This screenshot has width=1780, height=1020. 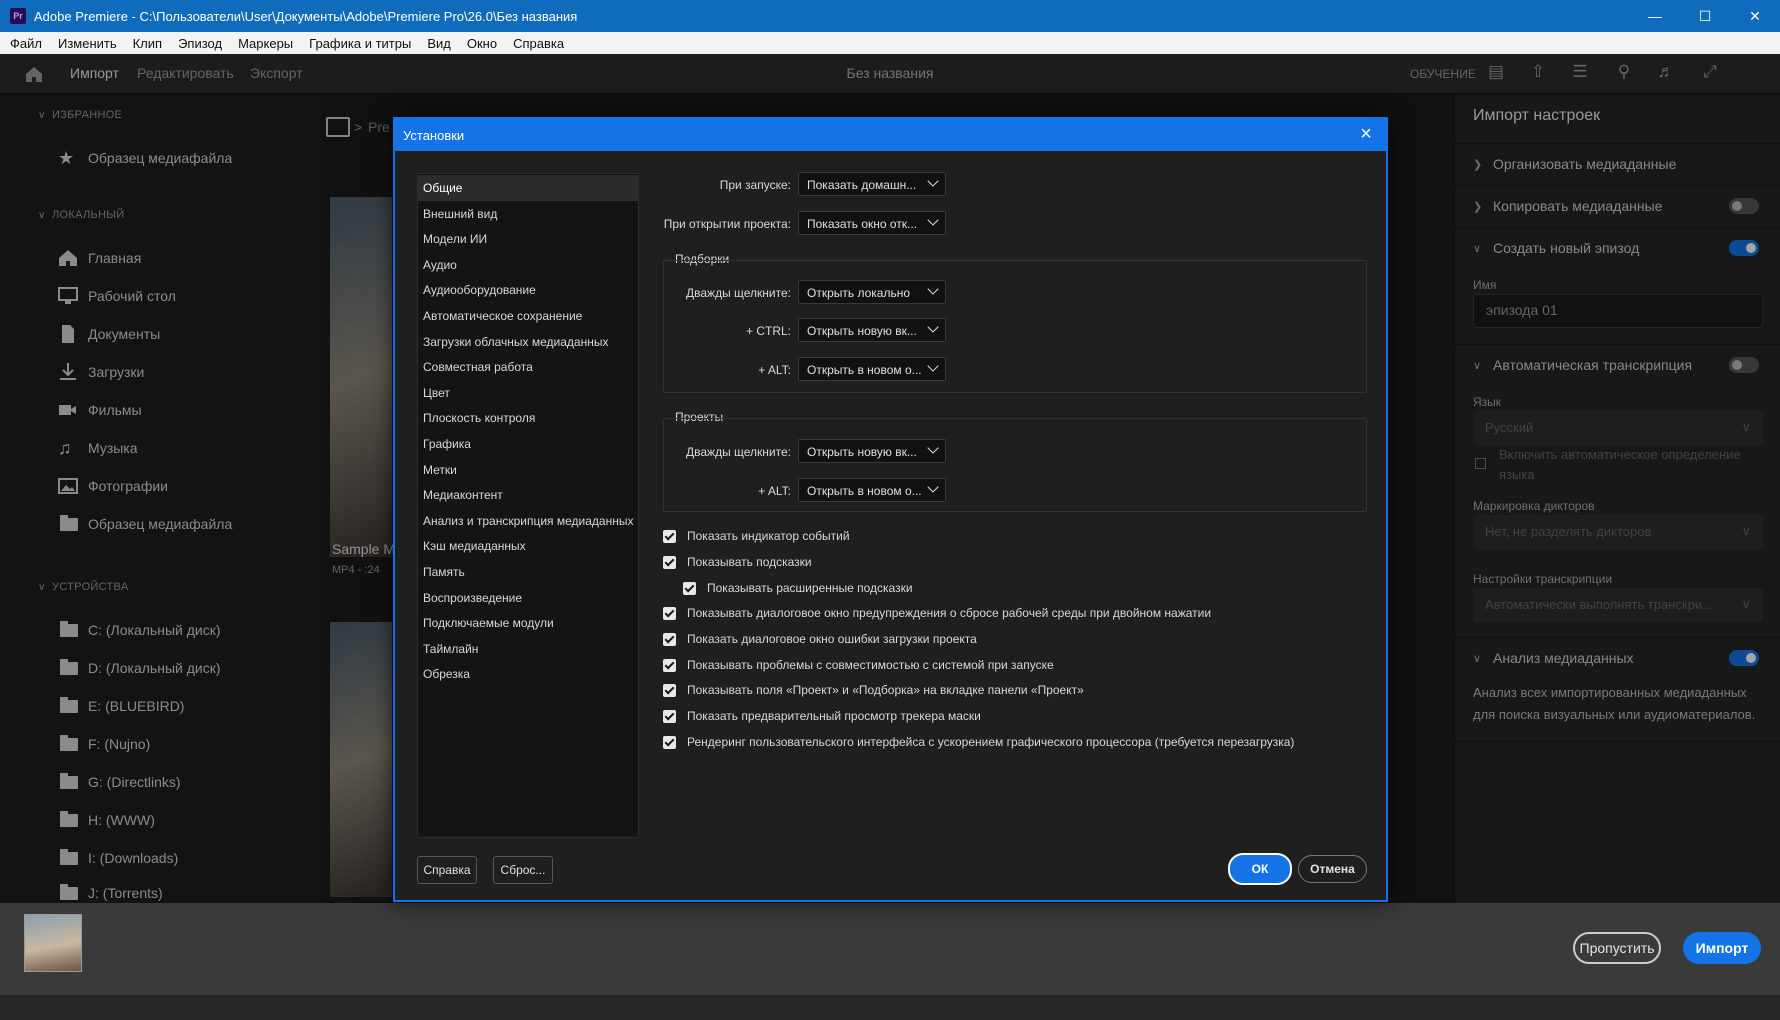 I want to click on maximize-icon: ☐, so click(x=1705, y=16).